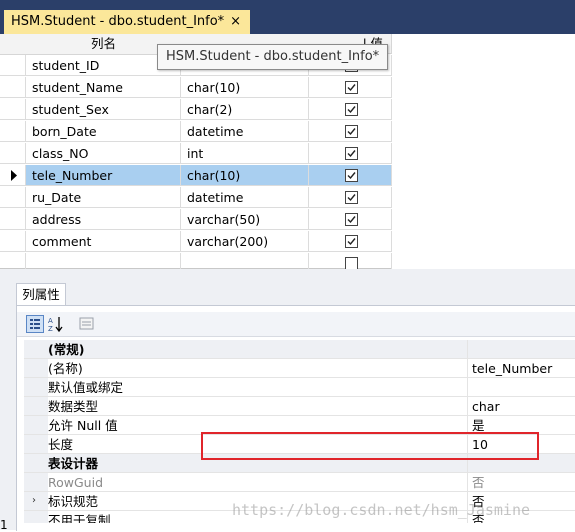  What do you see at coordinates (235, 21) in the screenshot?
I see `close-tab-icon: ×` at bounding box center [235, 21].